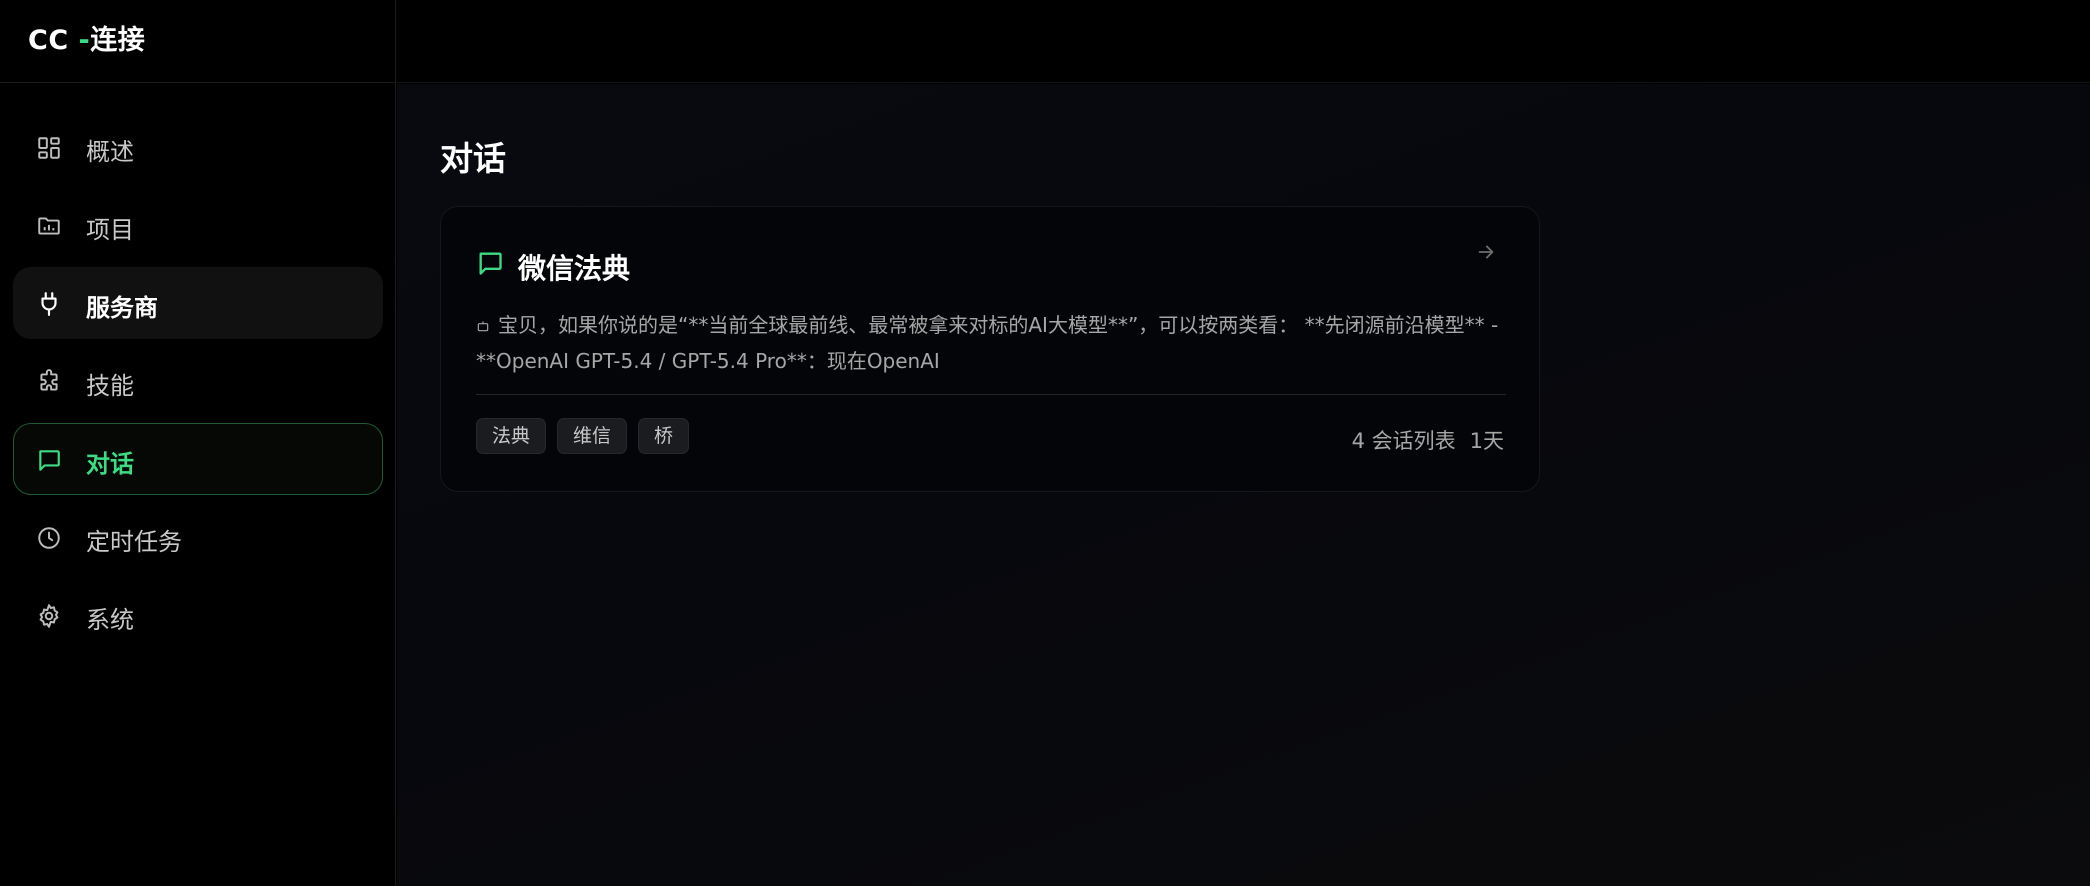  What do you see at coordinates (53, 40) in the screenshot?
I see `brand-prefix: CC` at bounding box center [53, 40].